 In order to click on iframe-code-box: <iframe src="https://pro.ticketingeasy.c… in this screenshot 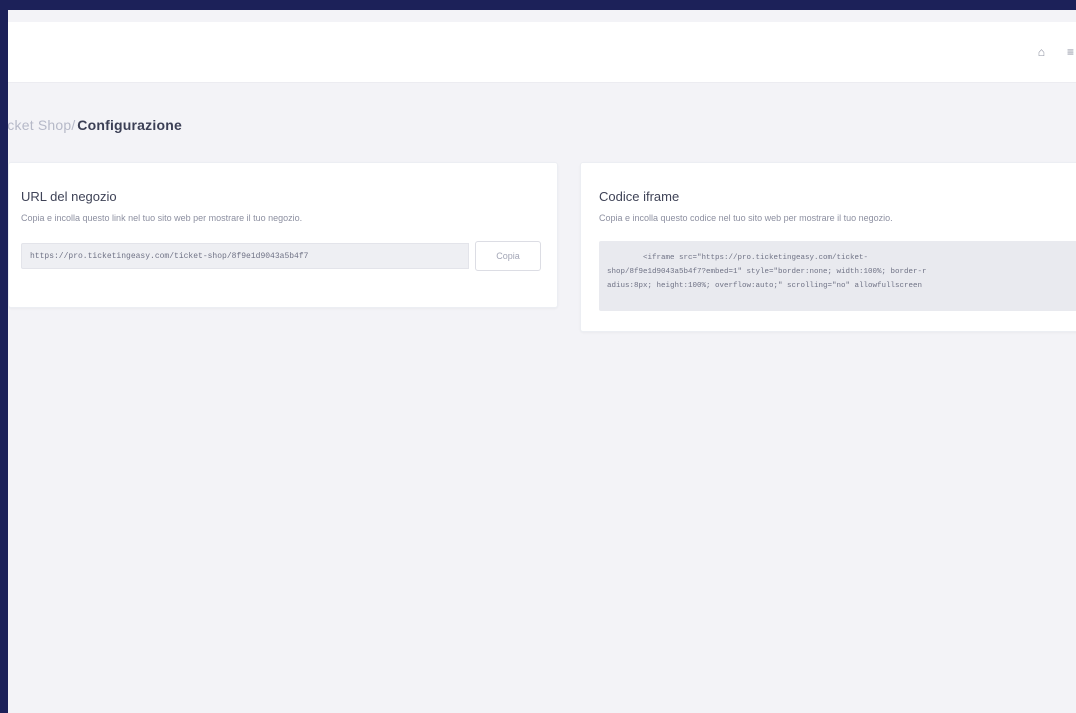, I will do `click(837, 276)`.